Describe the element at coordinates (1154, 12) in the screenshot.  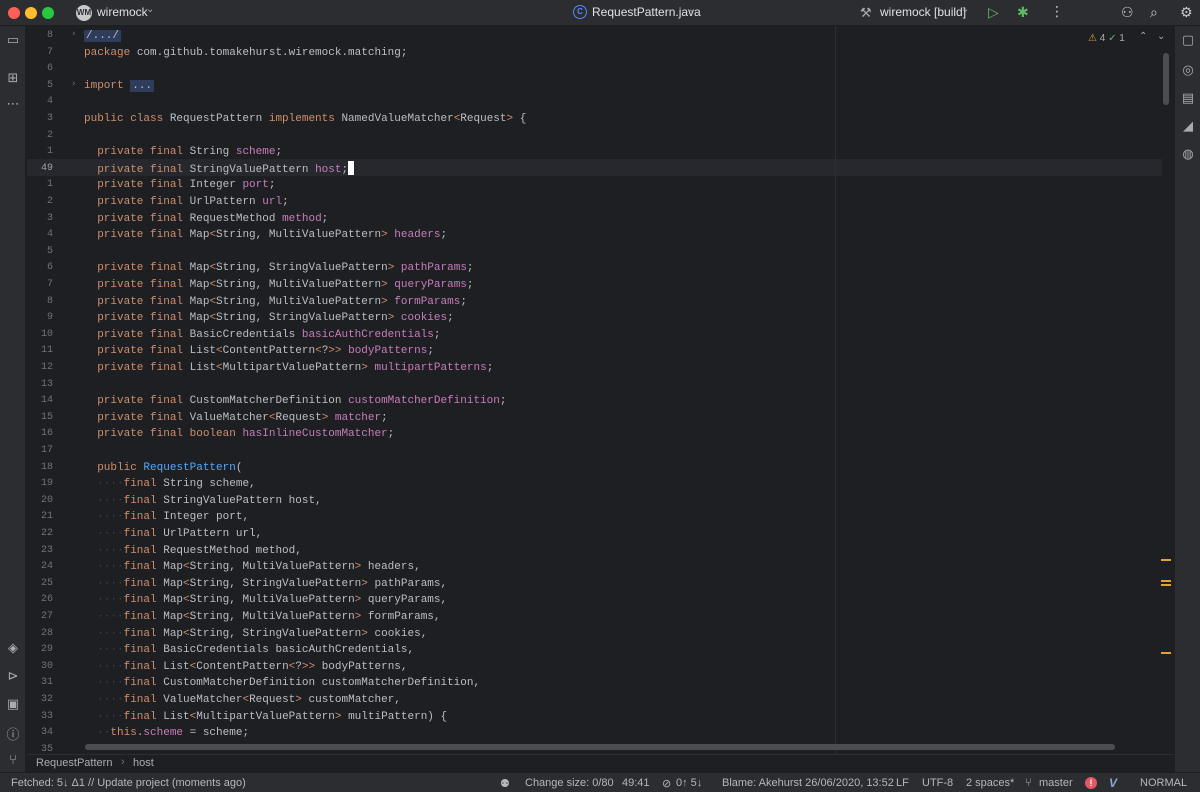
I see `search-icon: ⌕` at that location.